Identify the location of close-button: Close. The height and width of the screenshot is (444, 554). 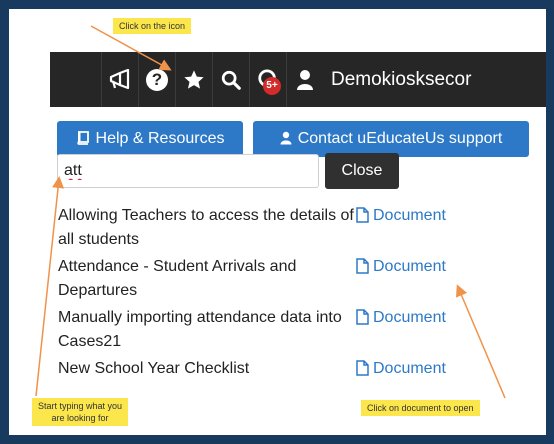
(362, 171).